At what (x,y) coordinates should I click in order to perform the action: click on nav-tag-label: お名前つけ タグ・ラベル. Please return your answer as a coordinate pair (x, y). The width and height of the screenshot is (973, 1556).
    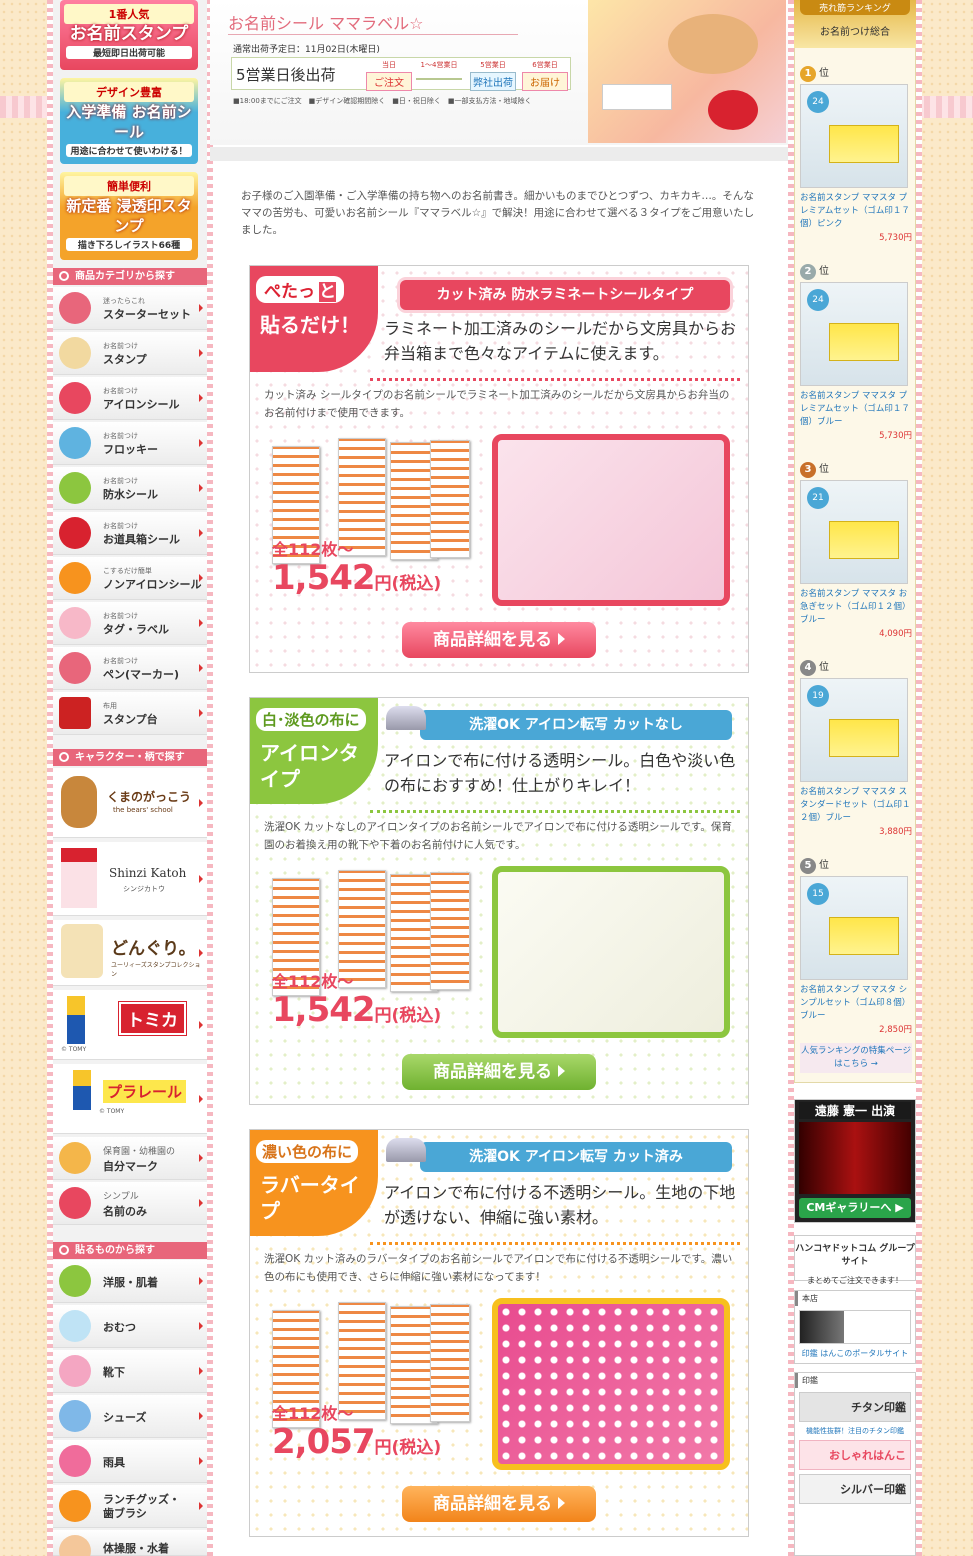
    Looking at the image, I should click on (130, 623).